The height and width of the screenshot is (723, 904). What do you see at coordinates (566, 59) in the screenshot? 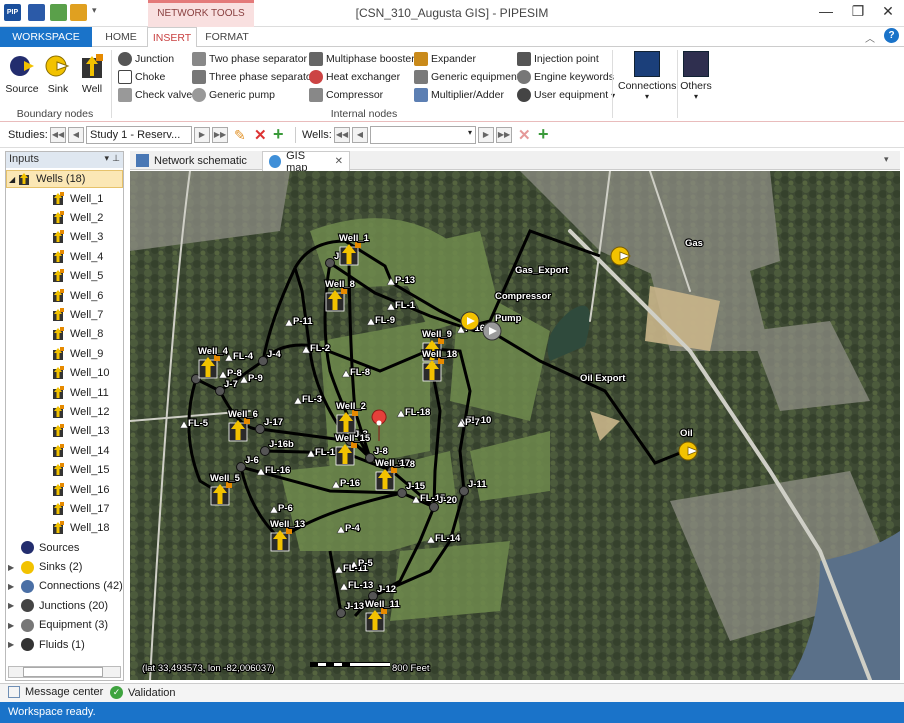
I see `injection-point-button: Injection point` at bounding box center [566, 59].